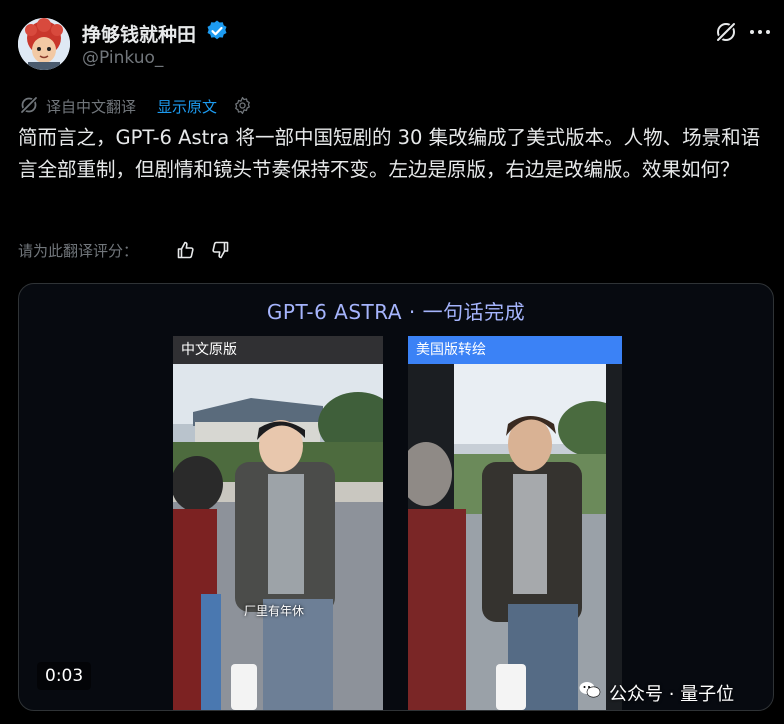  Describe the element at coordinates (274, 611) in the screenshot. I see `video-subtitle: 厂里有年休` at that location.